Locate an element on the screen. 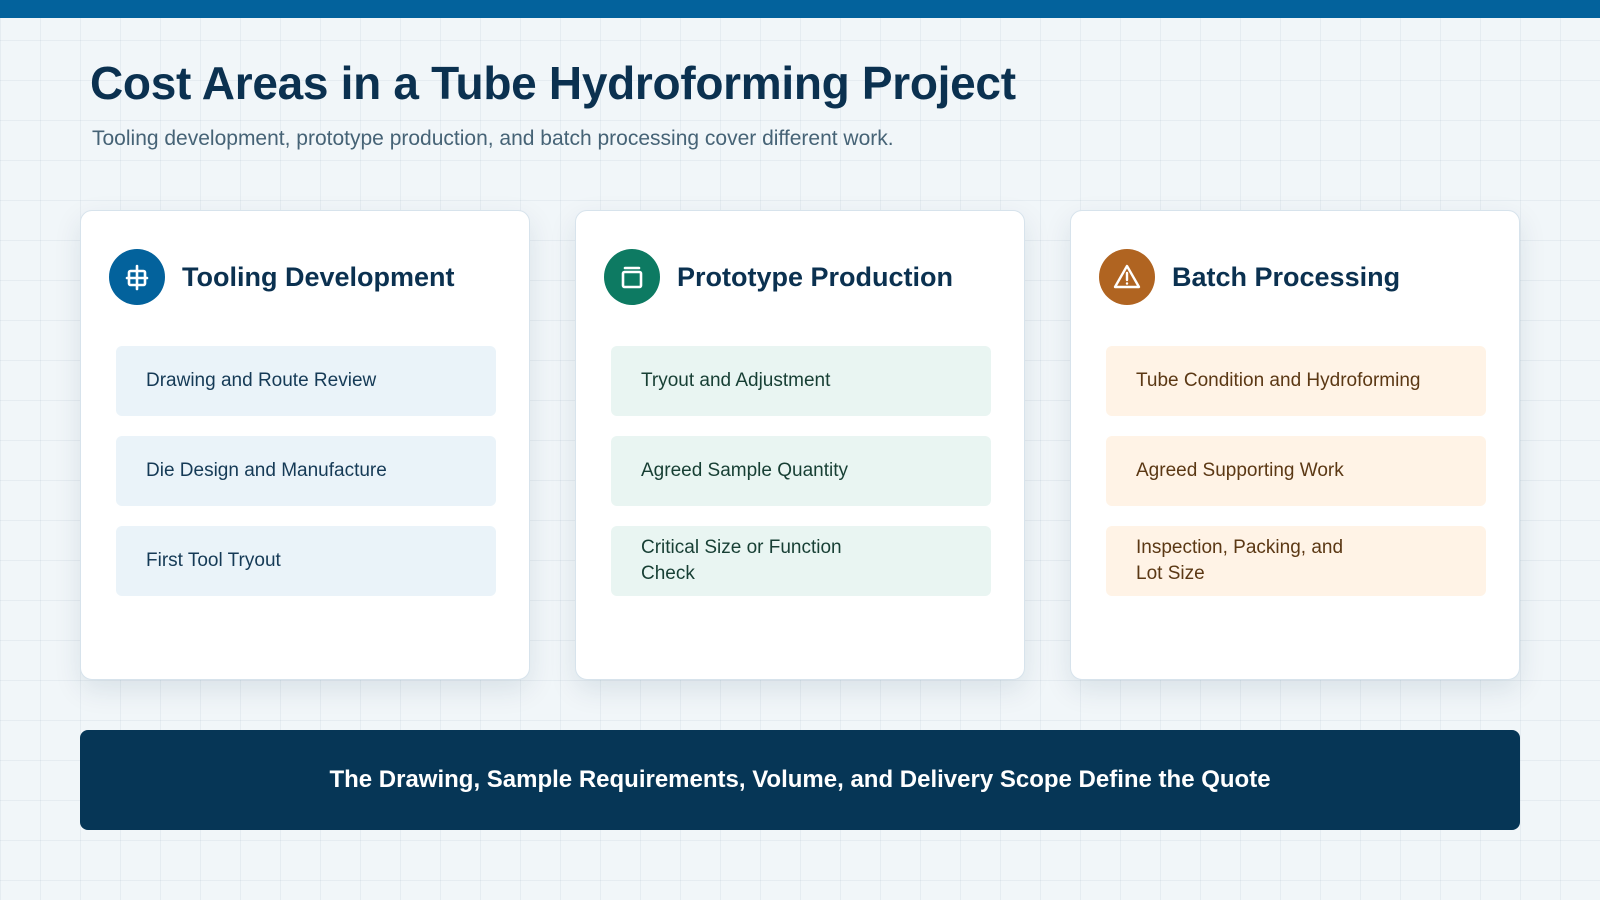 The width and height of the screenshot is (1600, 900). list-item-label: First Tool Tryout is located at coordinates (213, 560).